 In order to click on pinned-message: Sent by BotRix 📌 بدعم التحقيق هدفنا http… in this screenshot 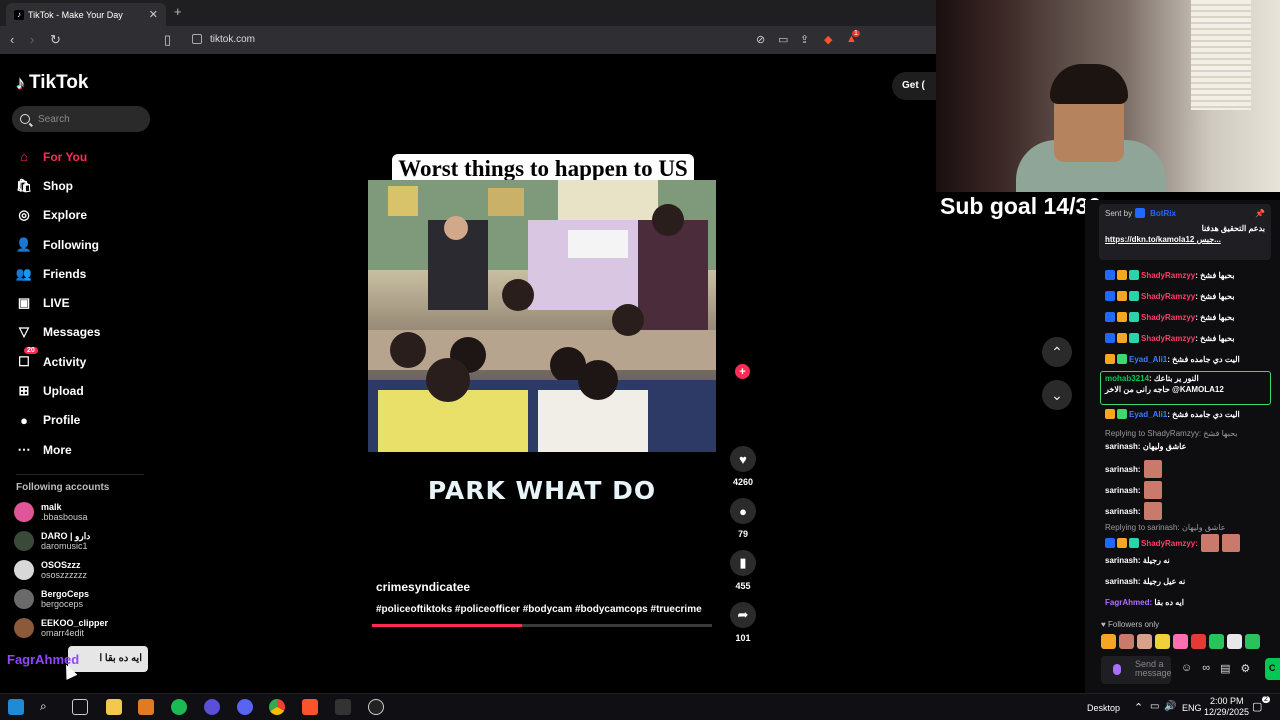, I will do `click(1185, 232)`.